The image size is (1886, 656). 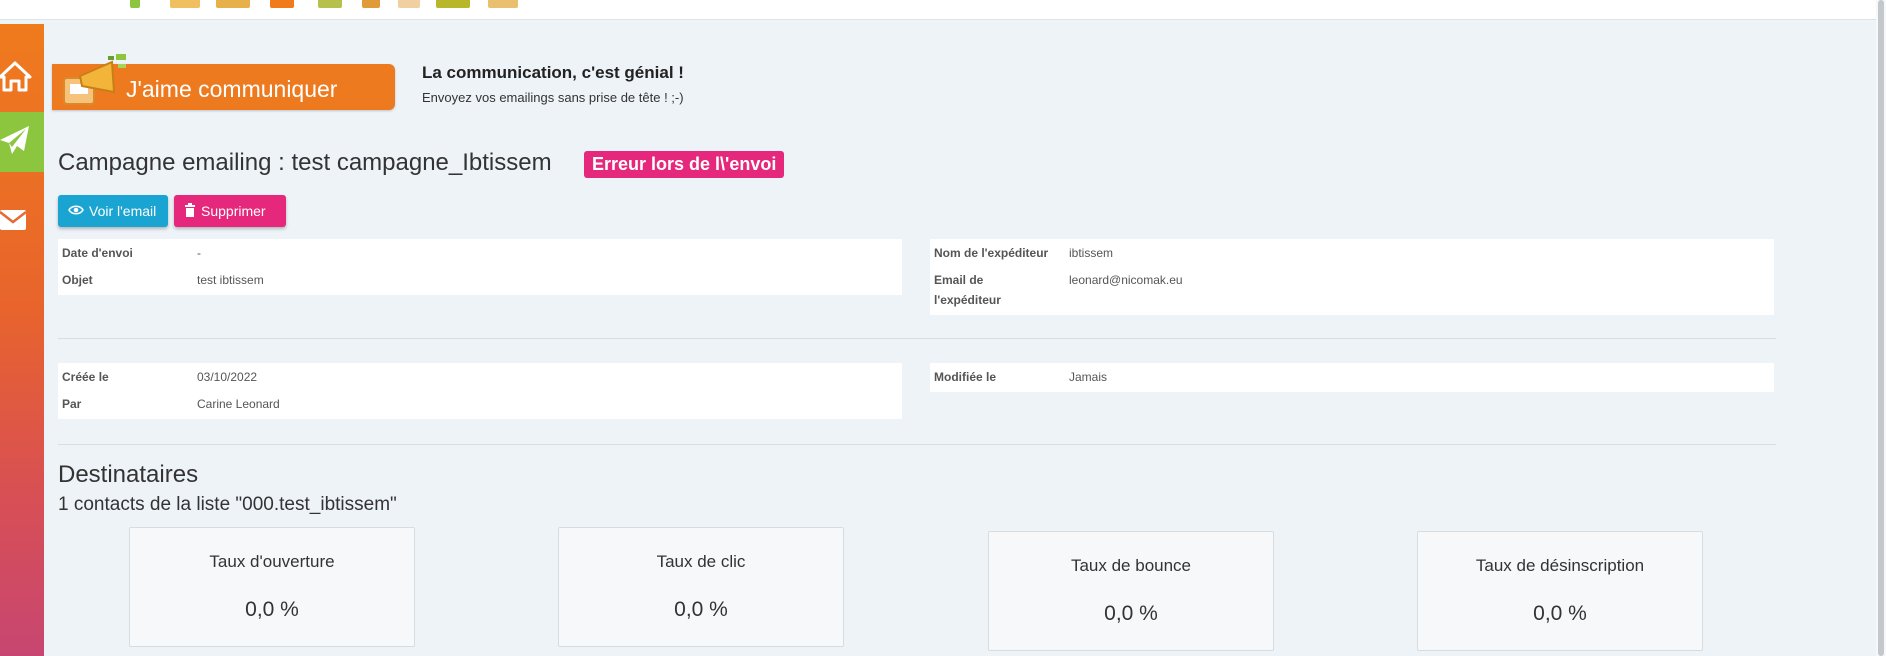 I want to click on sender-name-value: ibtissem, so click(x=1091, y=253).